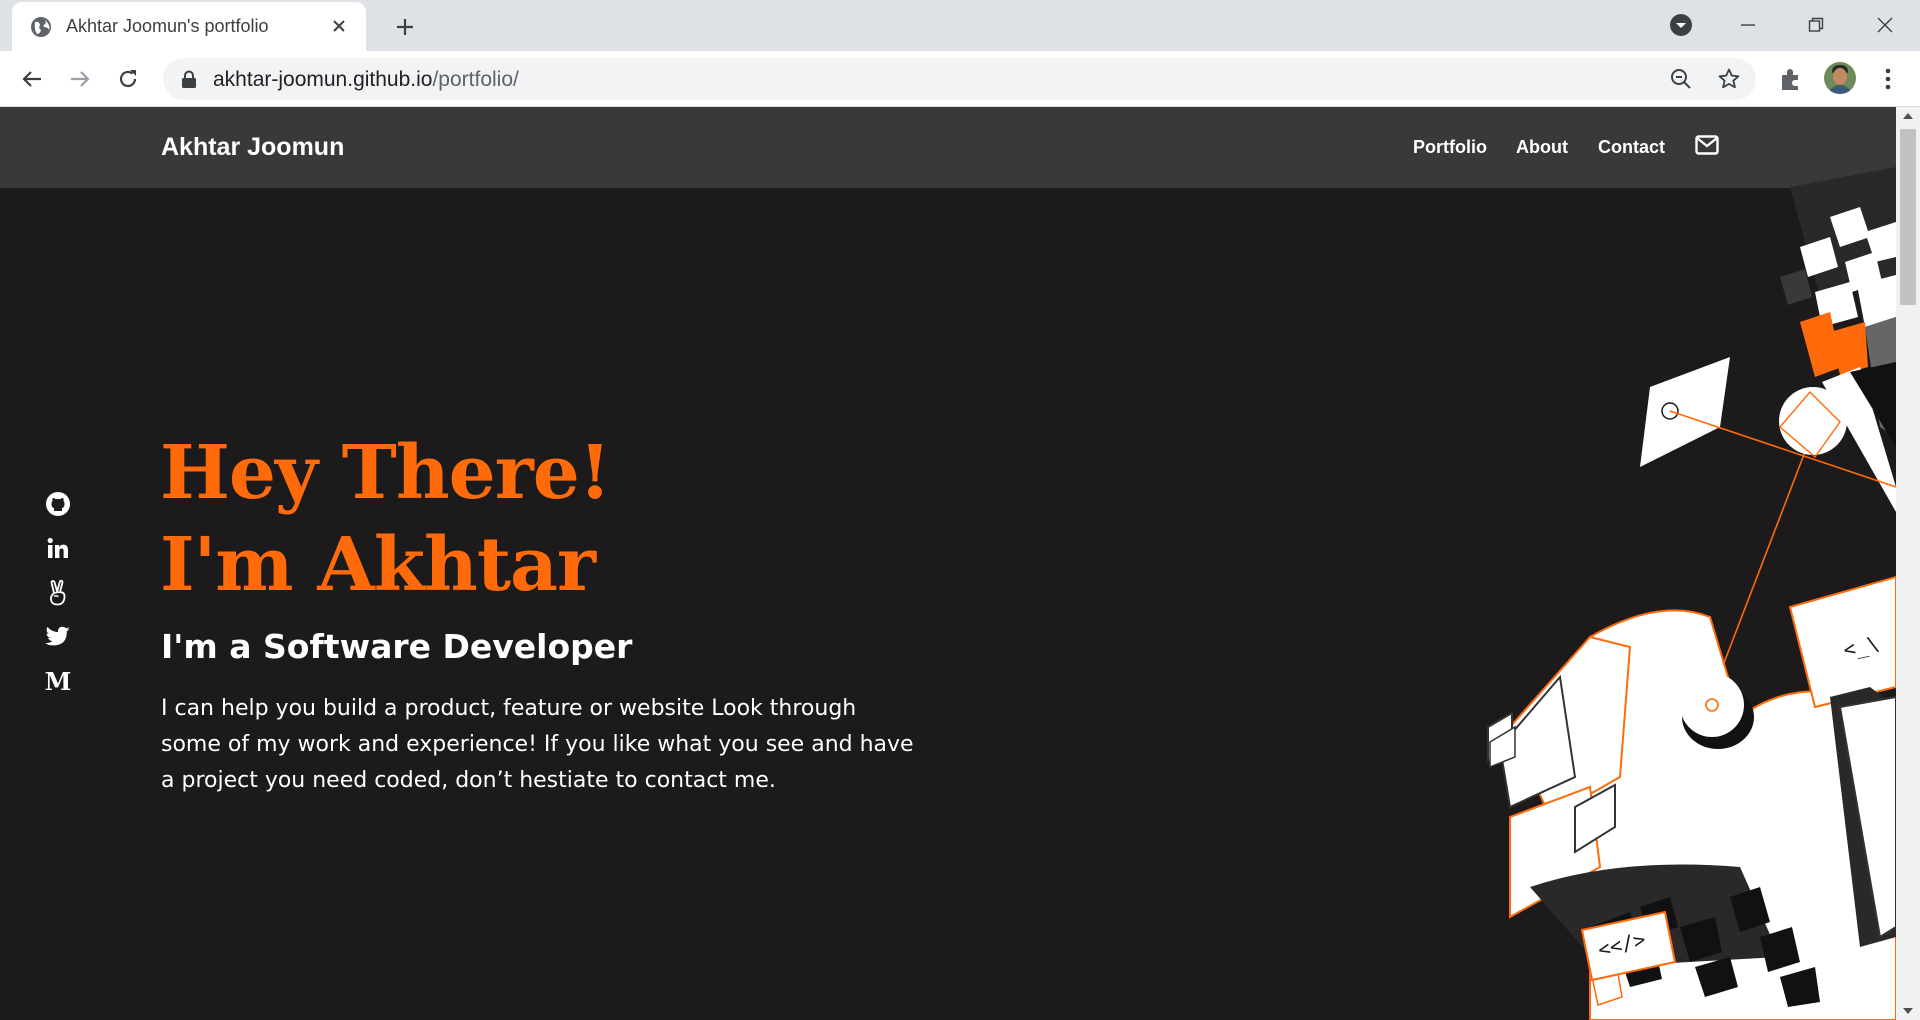 This screenshot has width=1920, height=1020. Describe the element at coordinates (80, 79) in the screenshot. I see `forward-icon` at that location.